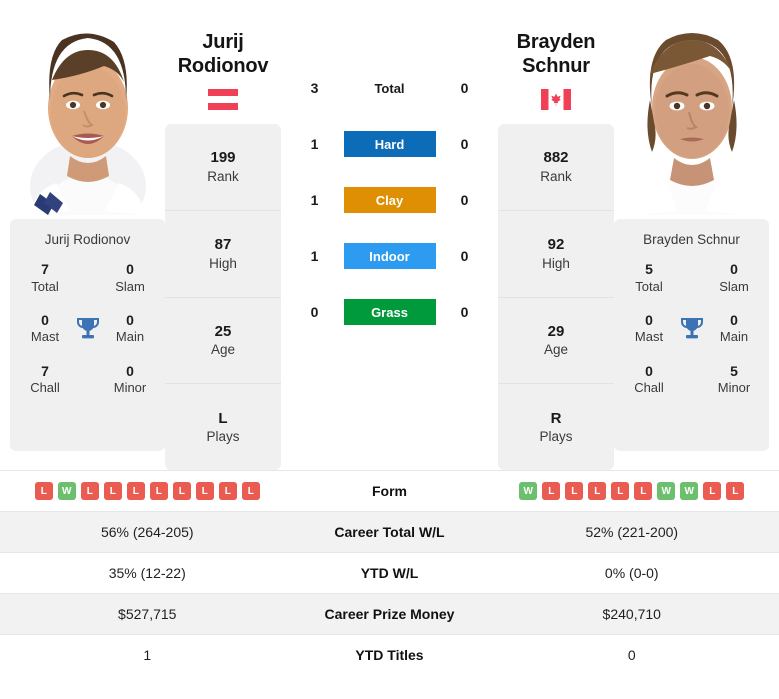 The height and width of the screenshot is (699, 779). I want to click on right-stat-age: 29 Age, so click(556, 341).